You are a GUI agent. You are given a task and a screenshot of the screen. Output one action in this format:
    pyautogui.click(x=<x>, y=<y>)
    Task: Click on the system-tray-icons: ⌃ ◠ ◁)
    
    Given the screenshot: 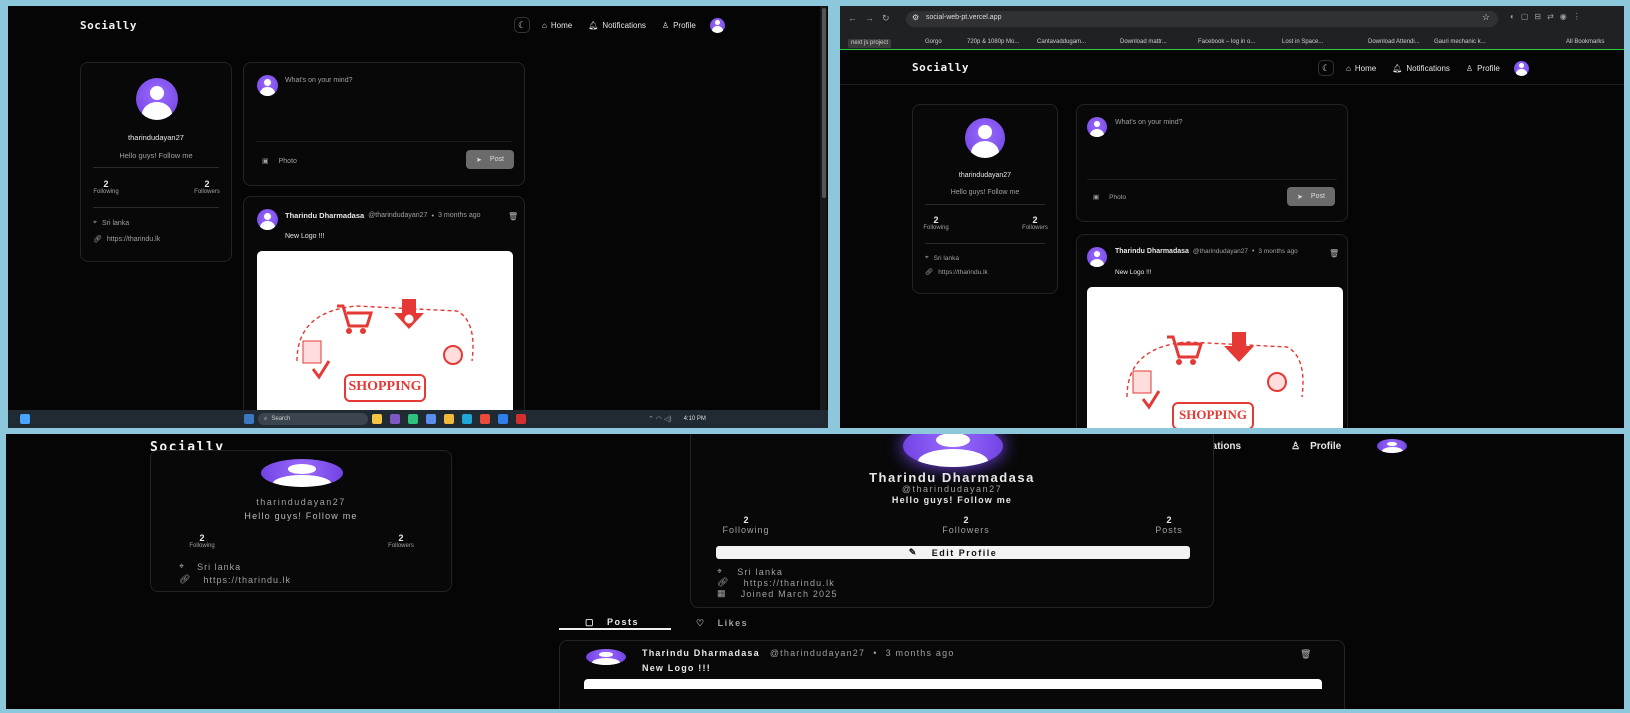 What is the action you would take?
    pyautogui.click(x=660, y=419)
    